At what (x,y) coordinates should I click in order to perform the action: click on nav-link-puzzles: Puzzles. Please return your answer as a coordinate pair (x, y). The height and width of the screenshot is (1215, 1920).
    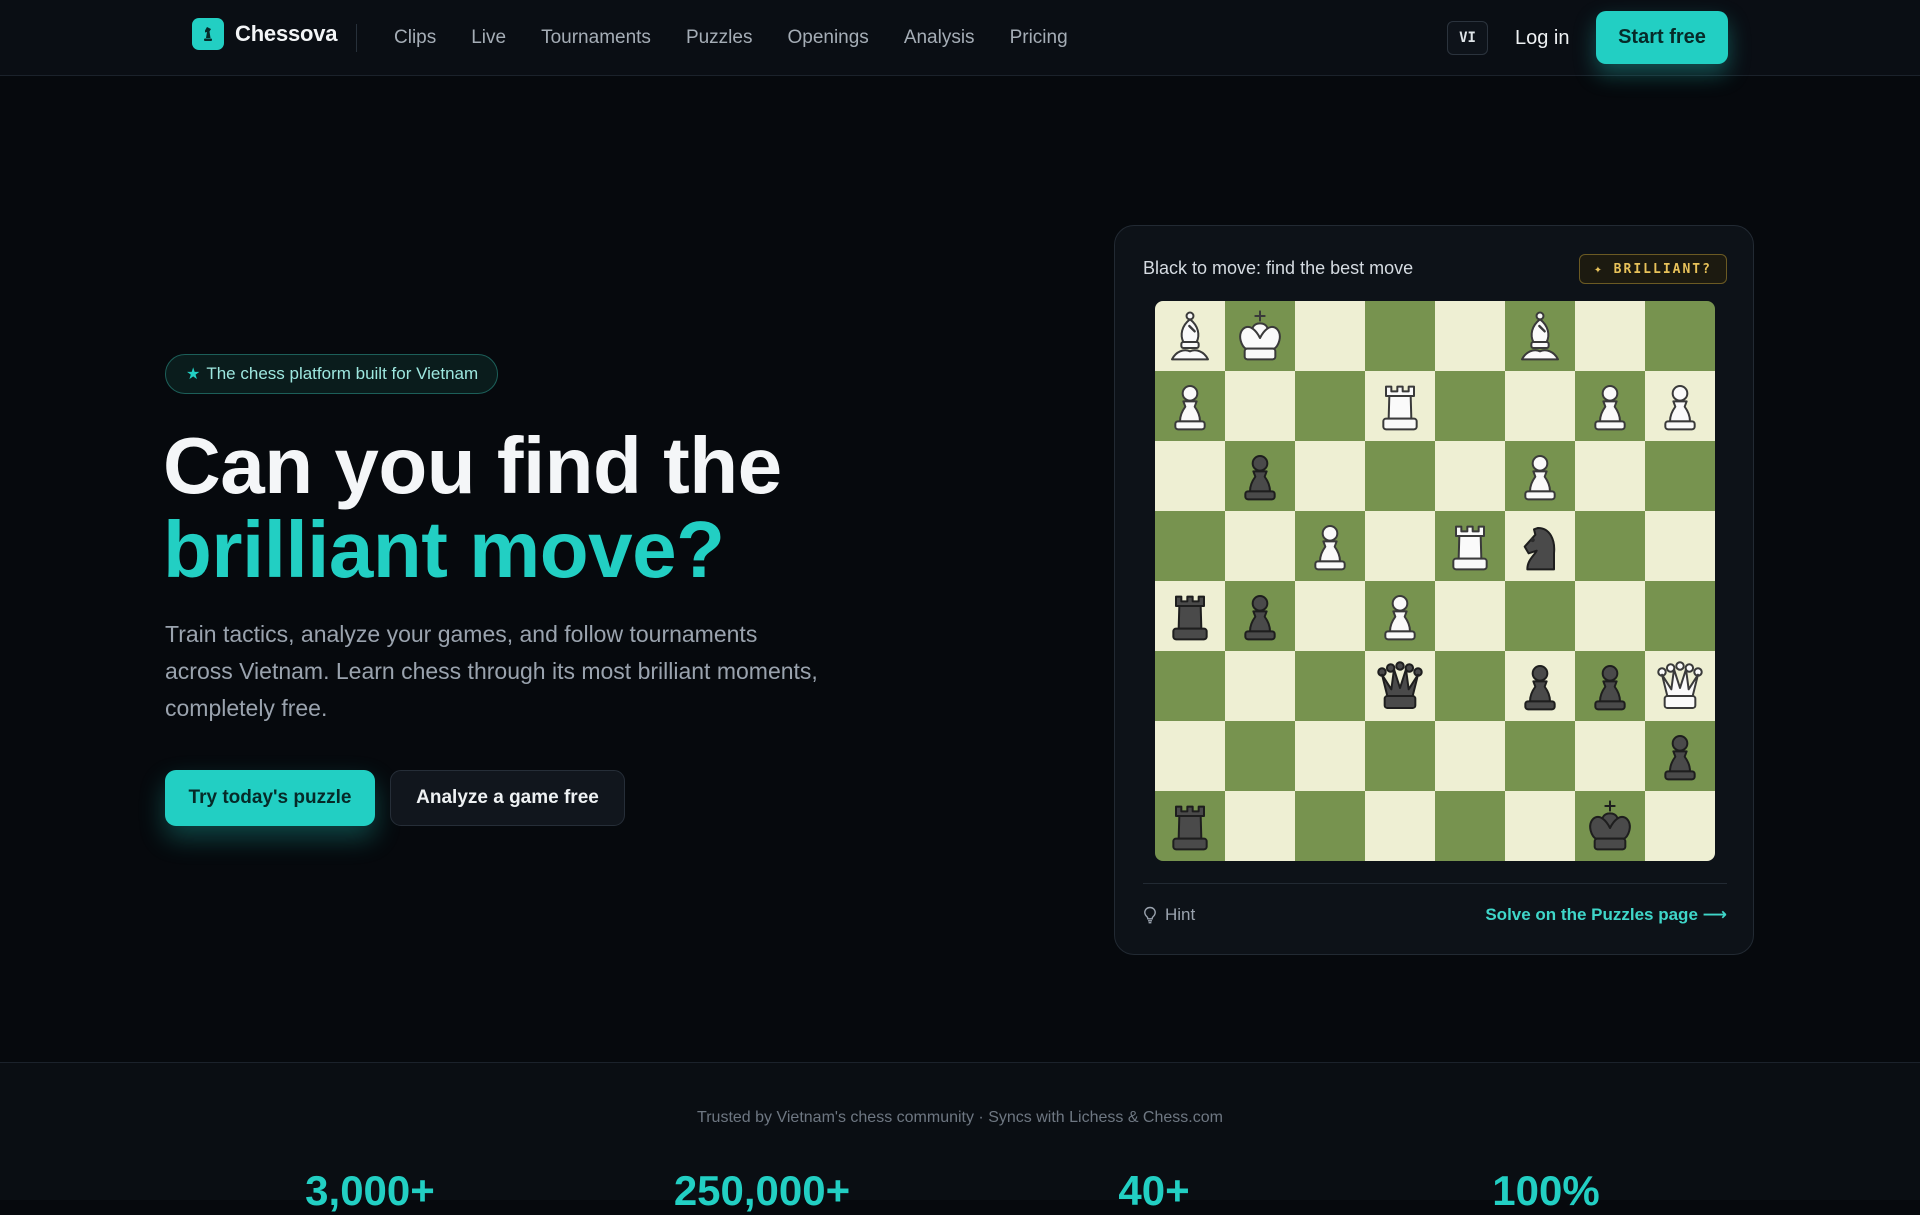
    Looking at the image, I should click on (719, 38).